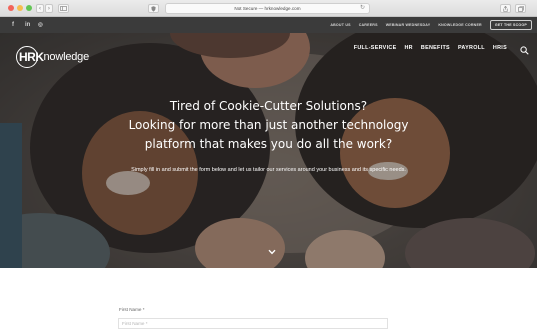 The height and width of the screenshot is (330, 537). I want to click on logo-hrk-text: HRK, so click(31, 57).